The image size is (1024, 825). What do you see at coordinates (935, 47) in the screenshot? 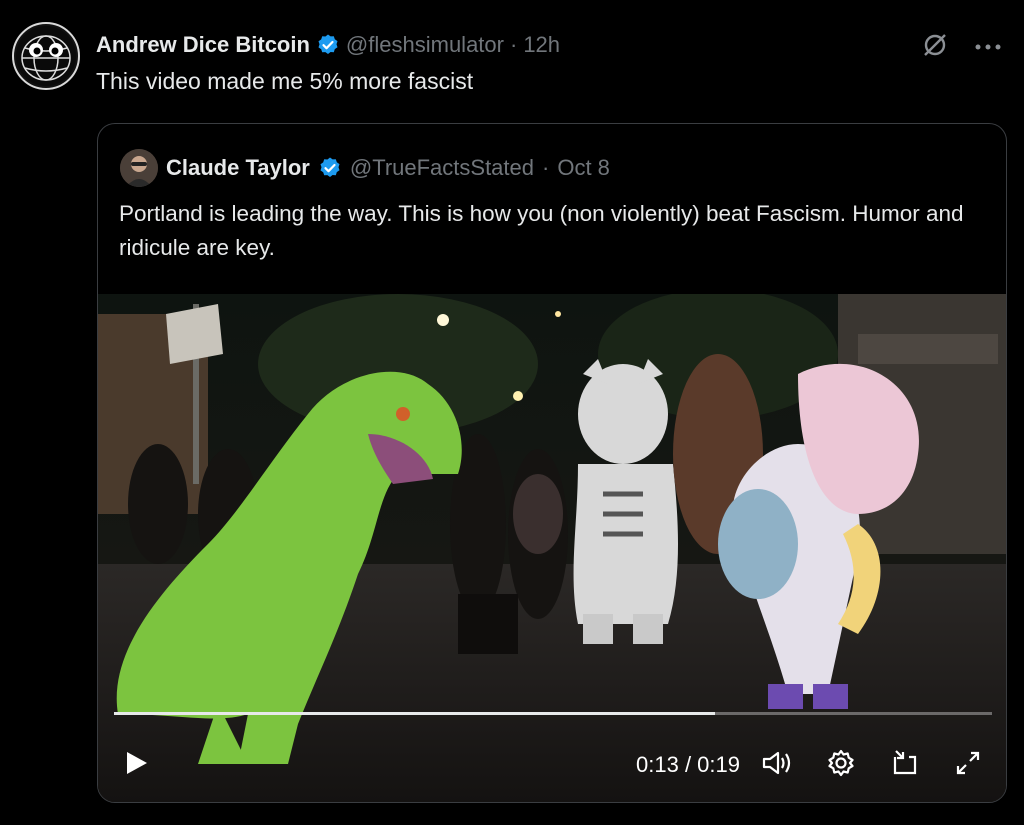
I see `grok-icon` at bounding box center [935, 47].